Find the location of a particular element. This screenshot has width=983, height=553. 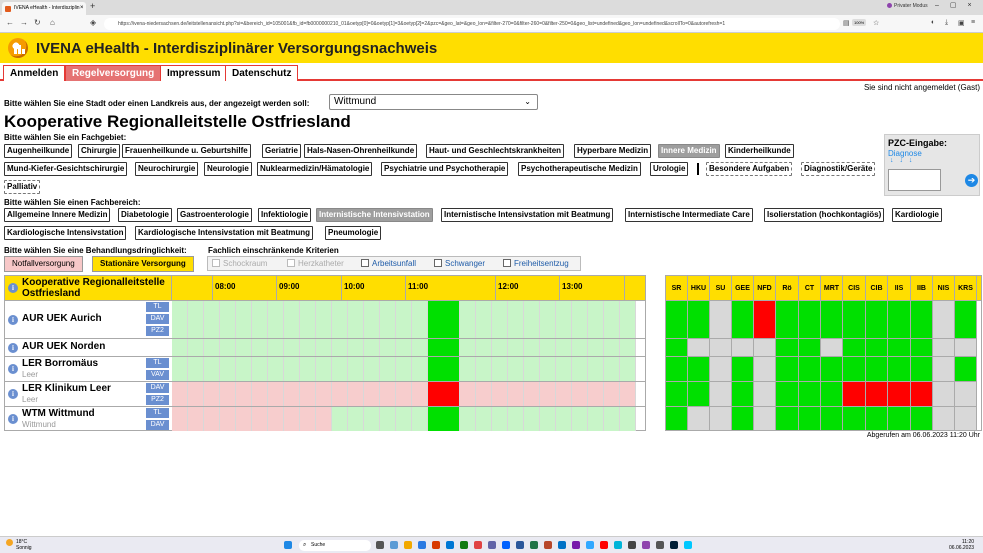

taskbar-search: ⌕ Suche is located at coordinates (335, 545).